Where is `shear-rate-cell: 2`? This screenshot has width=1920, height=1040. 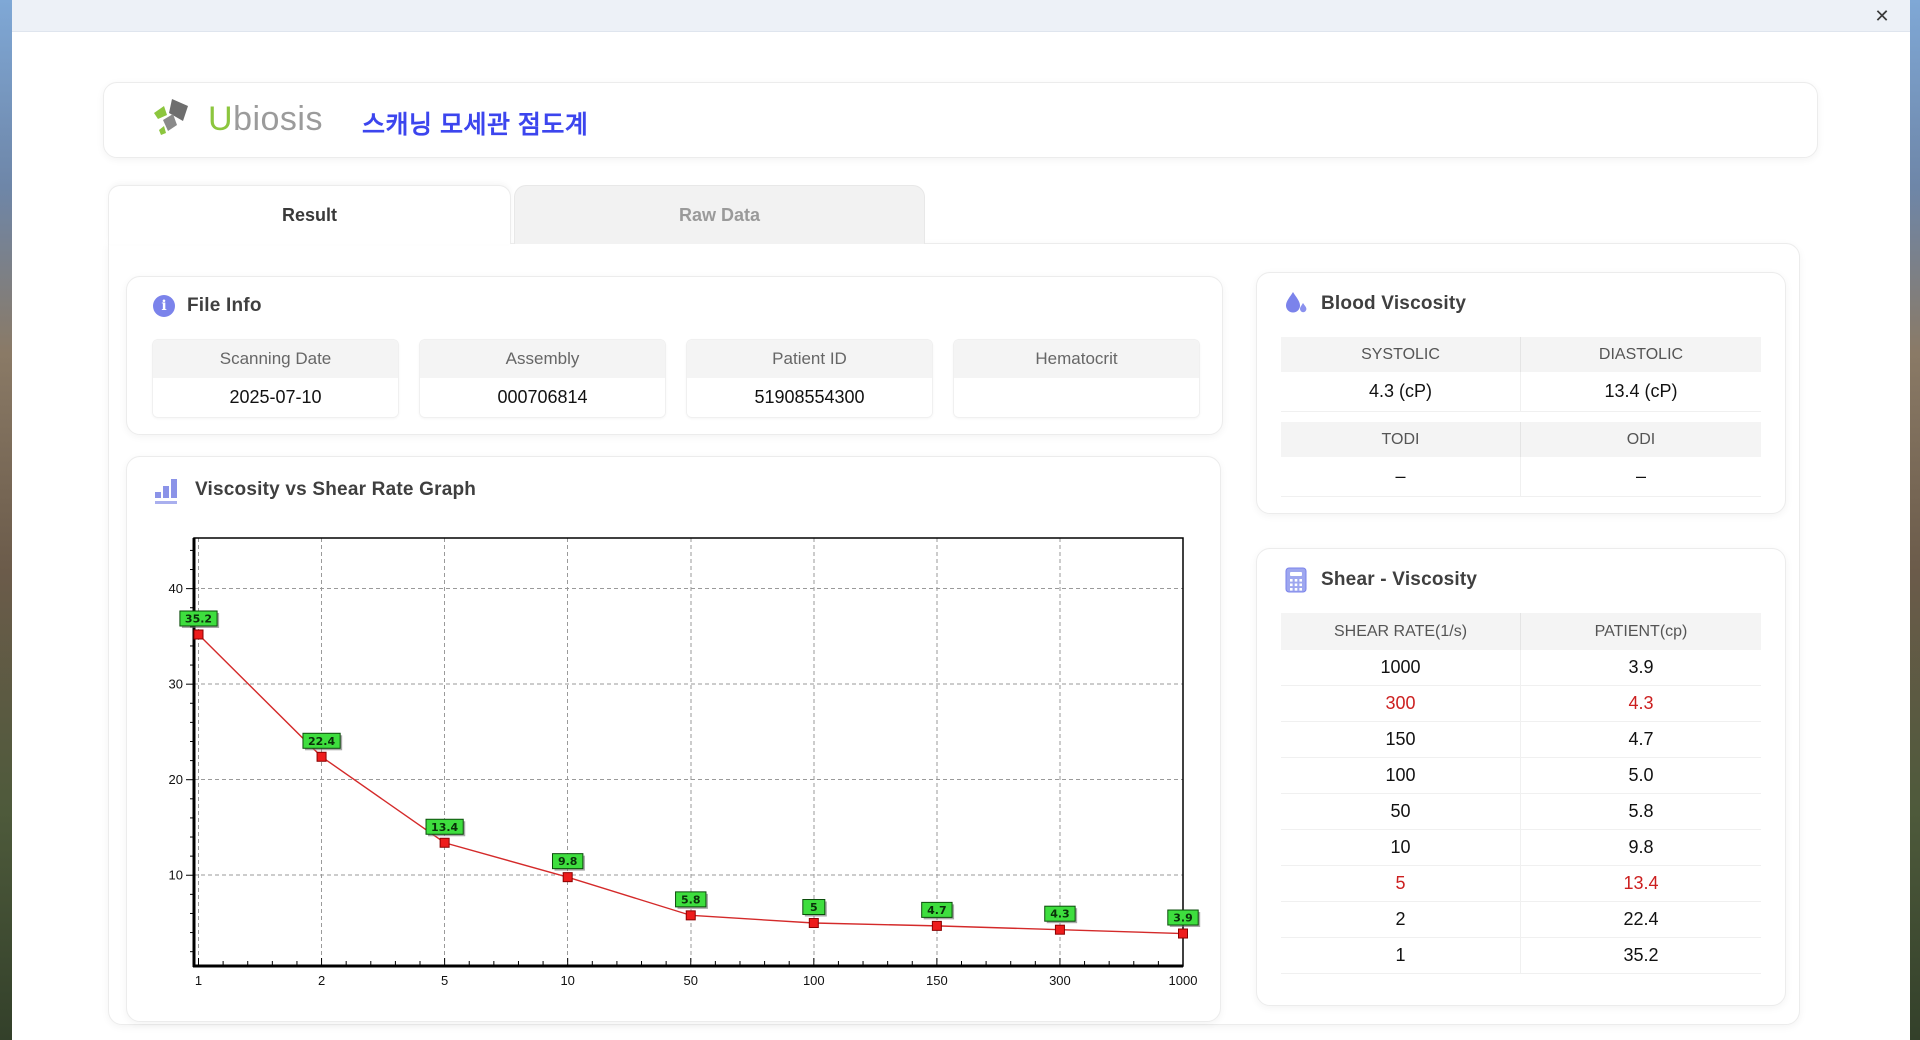
shear-rate-cell: 2 is located at coordinates (1401, 920).